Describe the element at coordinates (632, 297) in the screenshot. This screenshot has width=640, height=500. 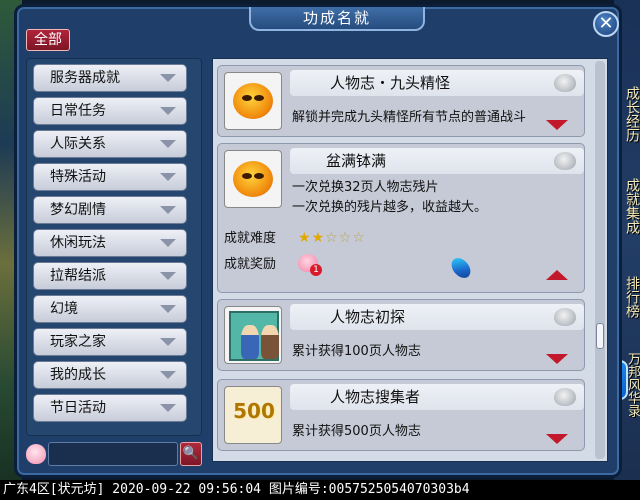
I see `side-tab-ranking: 排行榜` at that location.